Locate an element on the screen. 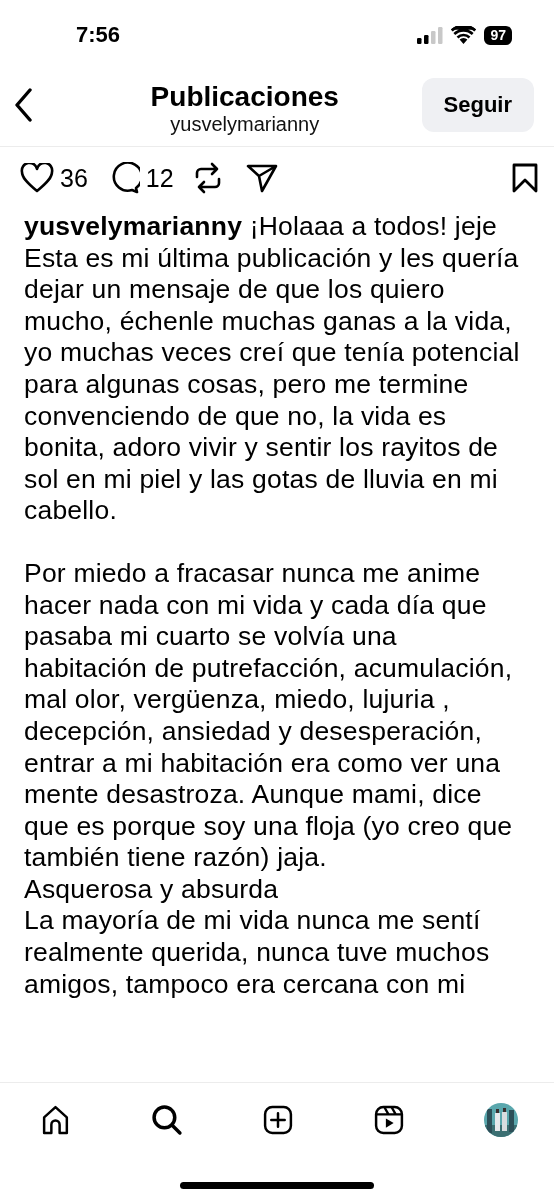  like-count: 36 is located at coordinates (74, 178).